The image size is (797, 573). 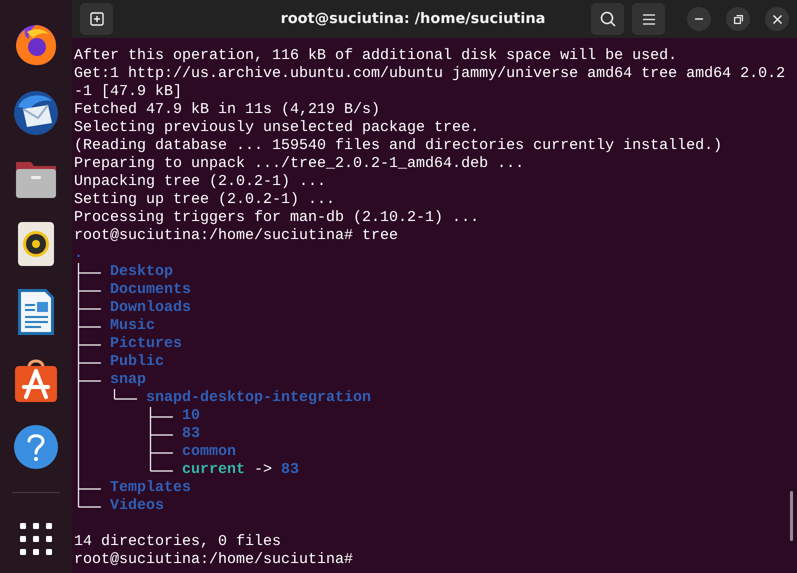 What do you see at coordinates (430, 74) in the screenshot?
I see `output-line: Get:1 http://us.archive.ubuntu.com/ubuntu jammy/universe amd64 tree amd64 2.0.2` at bounding box center [430, 74].